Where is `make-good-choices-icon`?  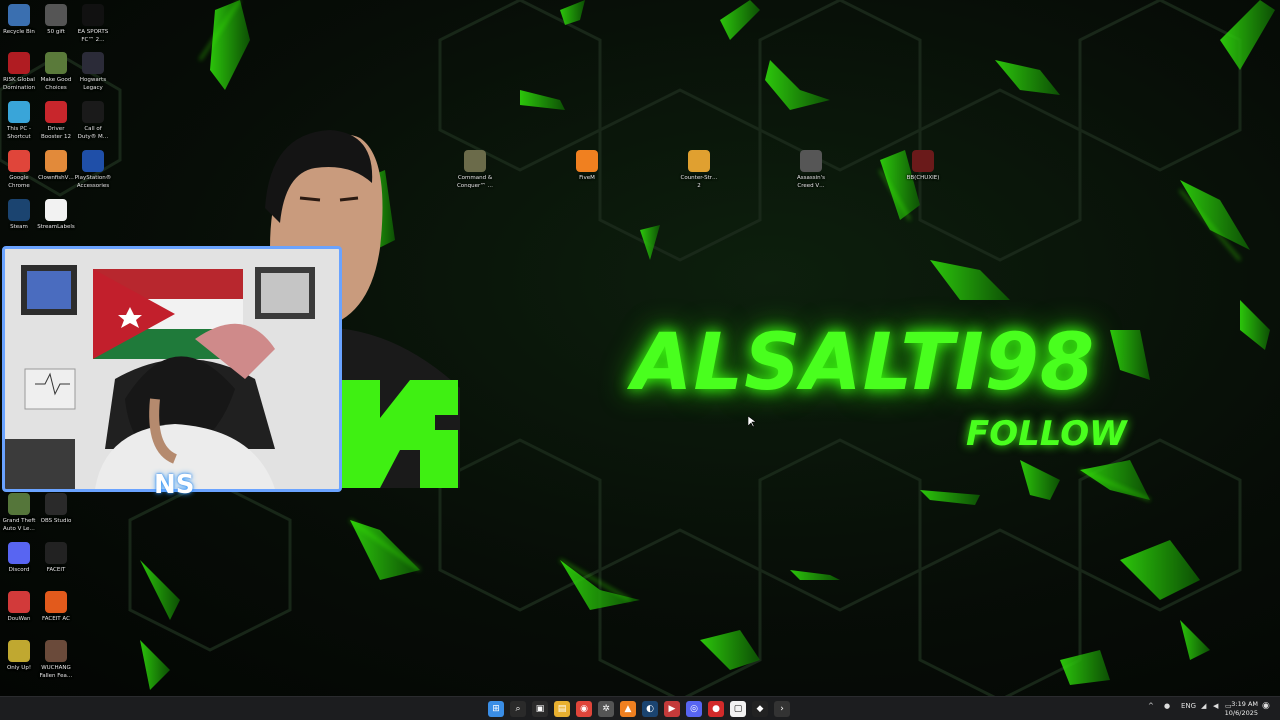 make-good-choices-icon is located at coordinates (56, 63).